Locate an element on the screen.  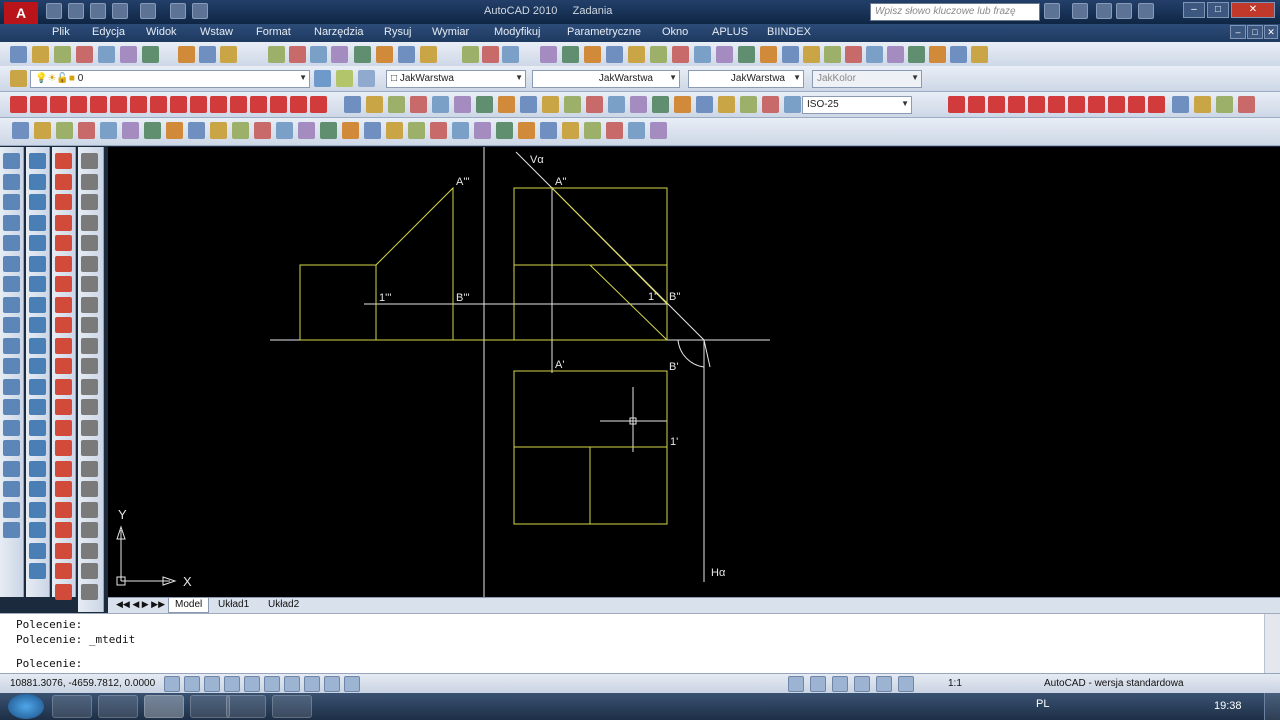
command-scrollbar is located at coordinates (1272, 644).